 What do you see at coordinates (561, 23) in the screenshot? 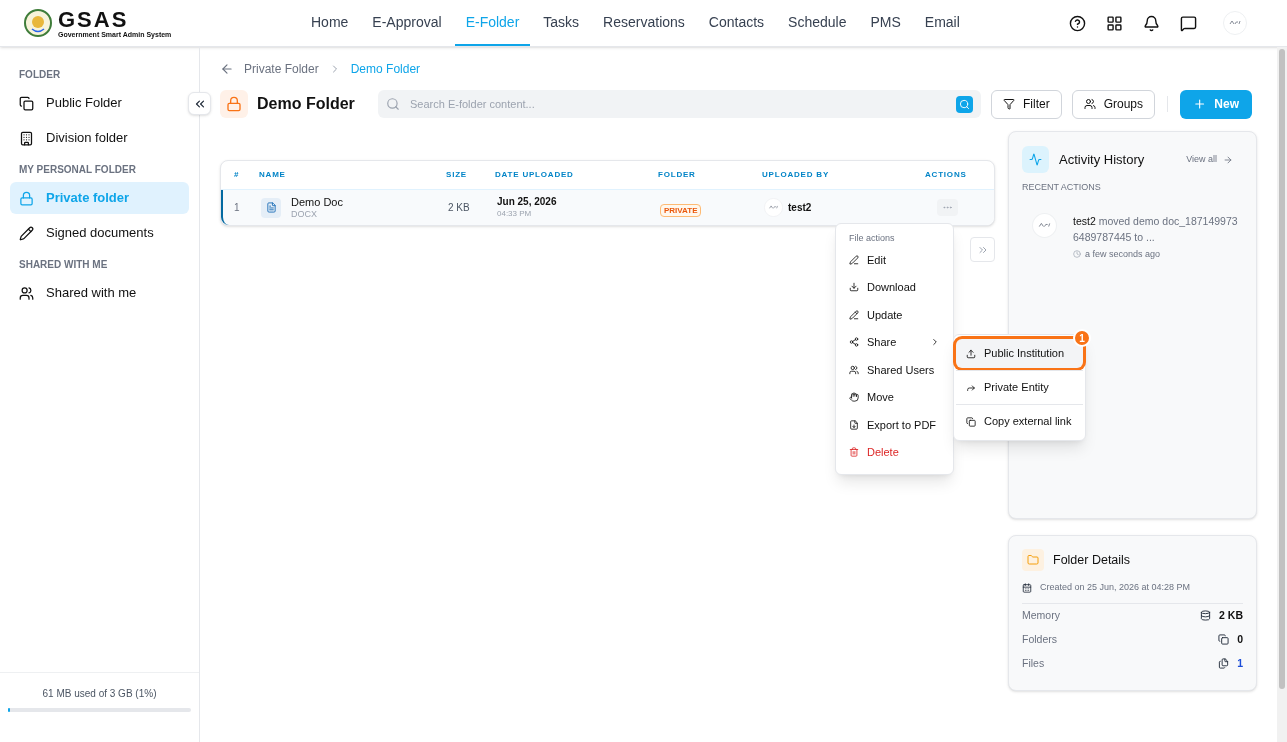
I see `nav-tab: Tasks` at bounding box center [561, 23].